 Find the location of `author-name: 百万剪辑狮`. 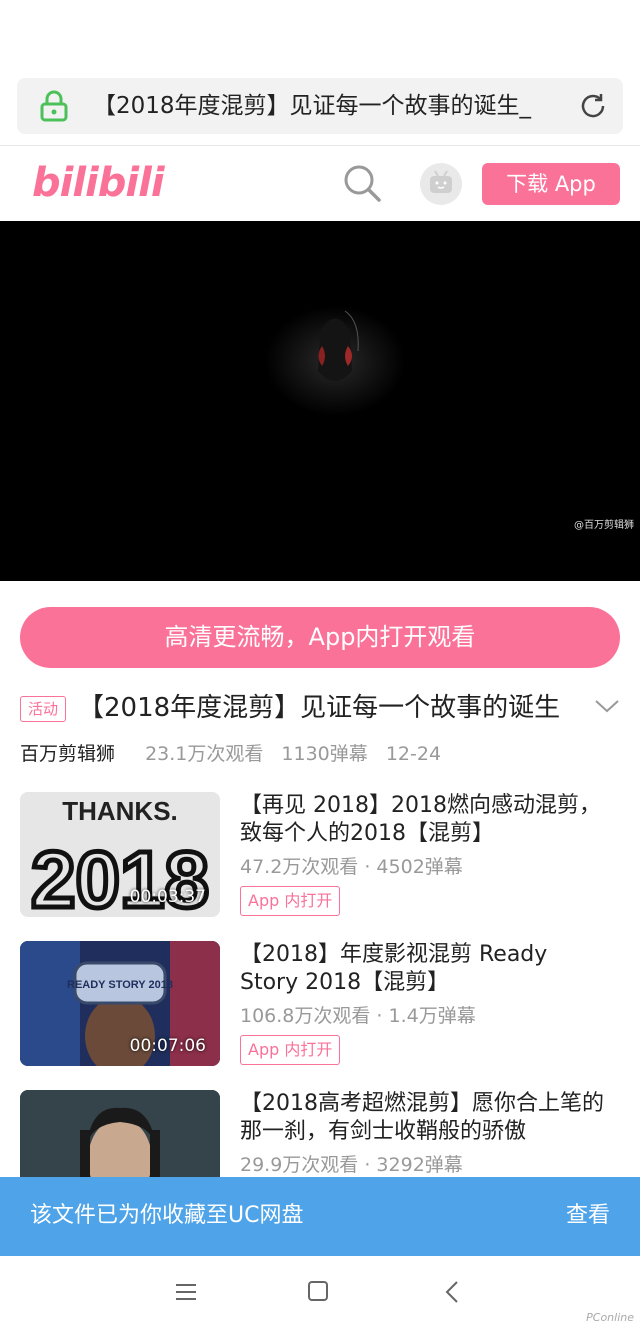

author-name: 百万剪辑狮 is located at coordinates (67, 754).